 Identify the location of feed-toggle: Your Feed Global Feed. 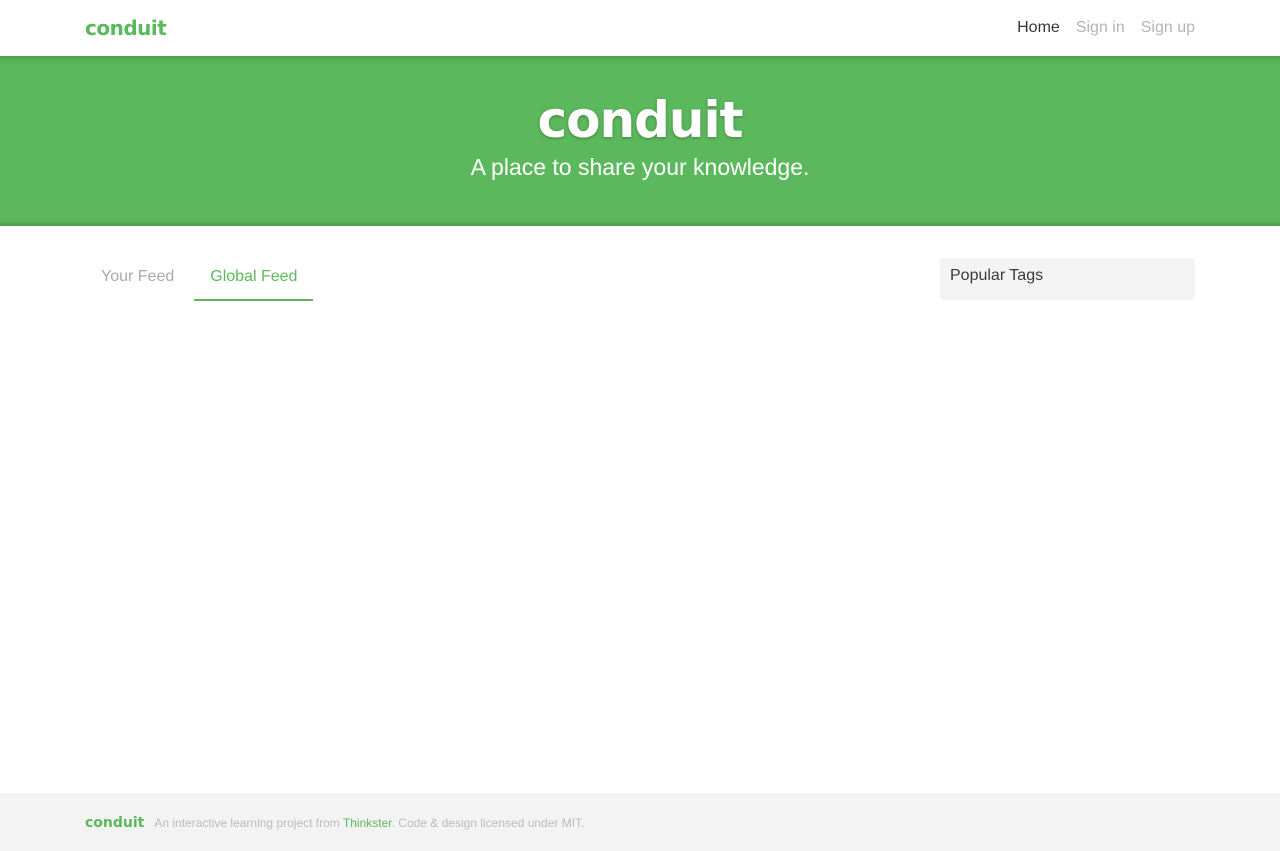
(497, 279).